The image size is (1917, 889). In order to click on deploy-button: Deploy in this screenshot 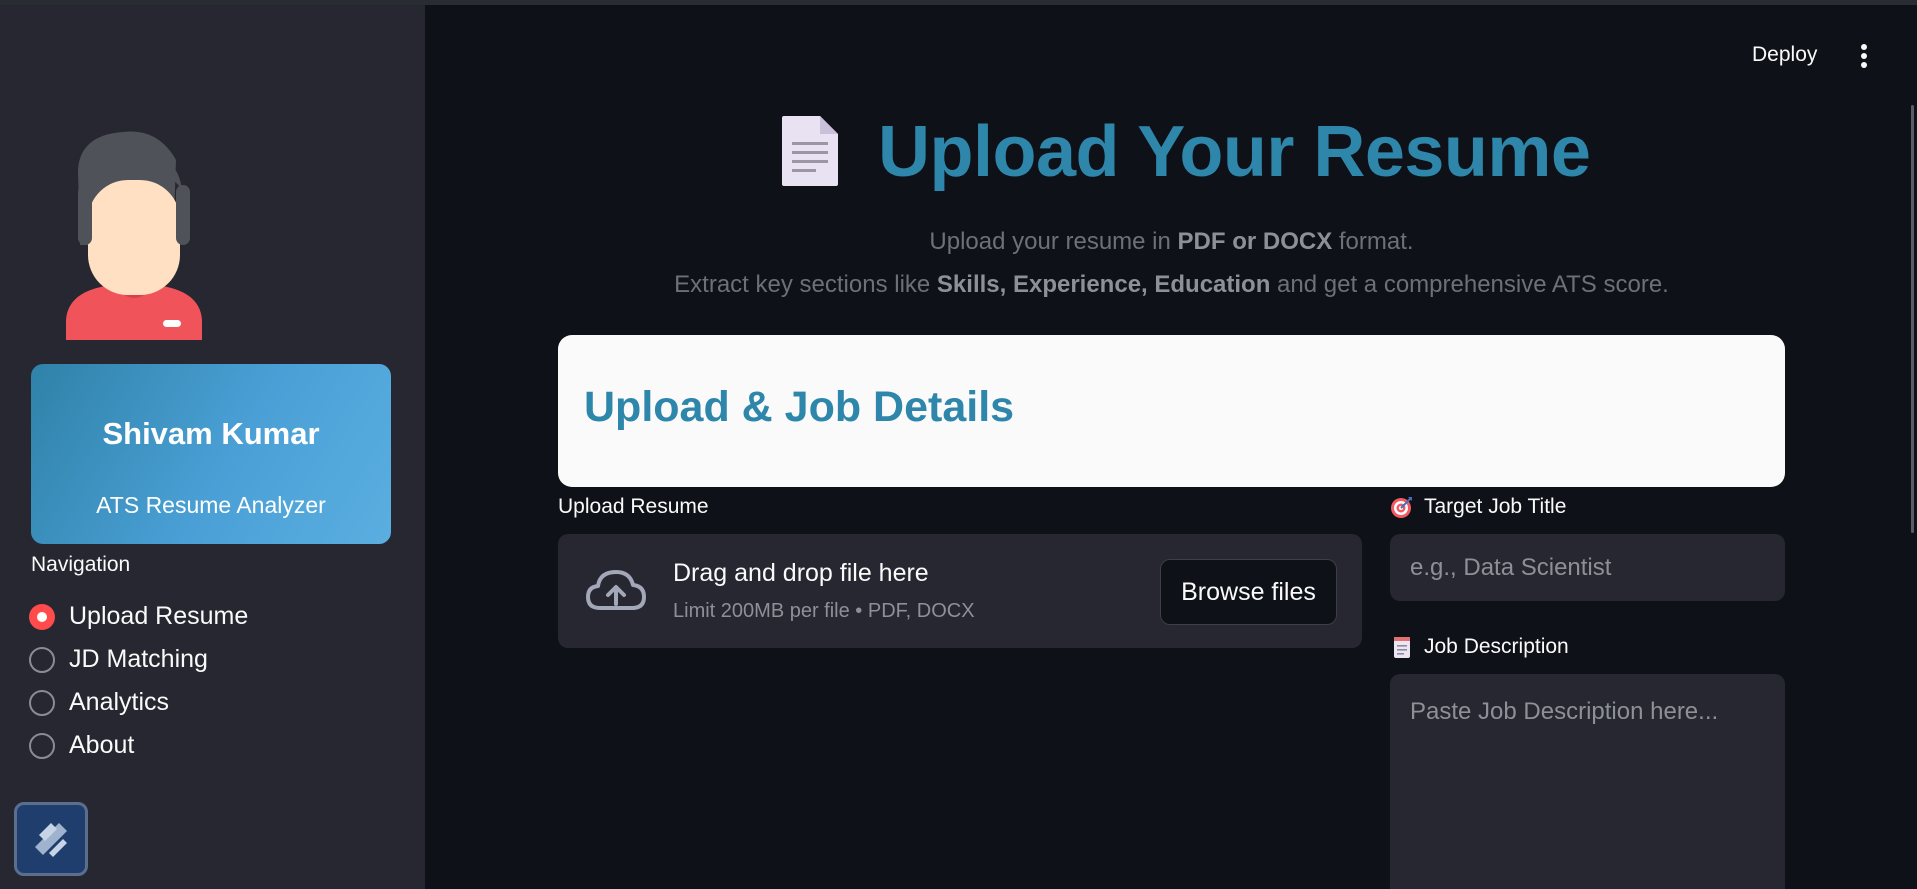, I will do `click(1784, 55)`.